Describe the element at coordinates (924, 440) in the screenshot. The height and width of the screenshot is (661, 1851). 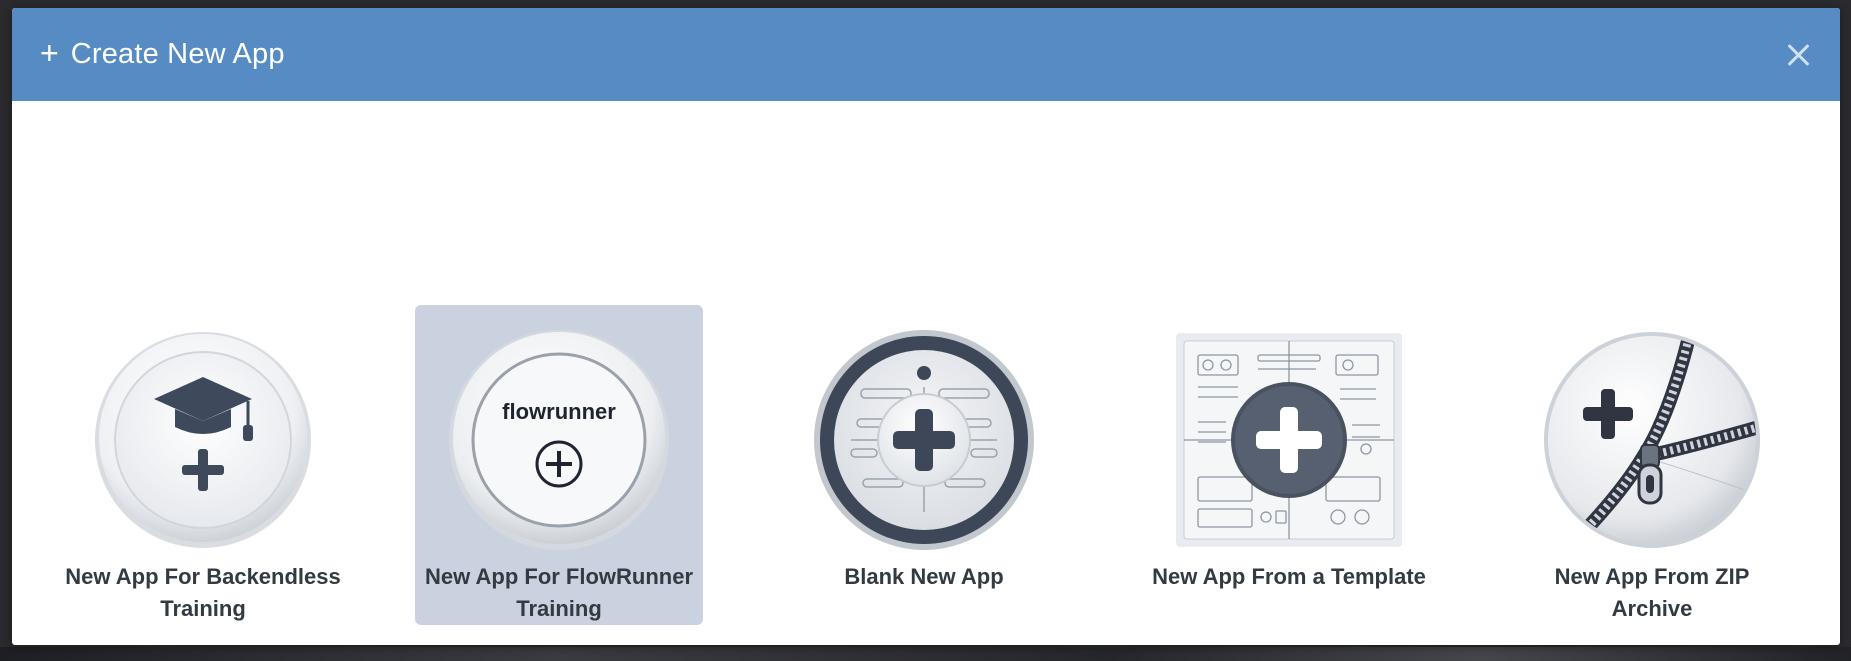
I see `blank-app-plus-icon` at that location.